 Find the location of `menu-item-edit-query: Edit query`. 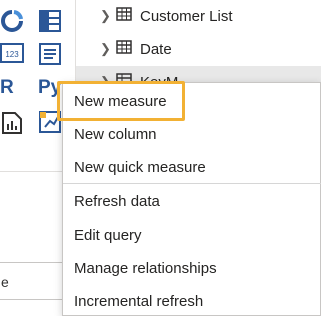

menu-item-edit-query: Edit query is located at coordinates (192, 235).